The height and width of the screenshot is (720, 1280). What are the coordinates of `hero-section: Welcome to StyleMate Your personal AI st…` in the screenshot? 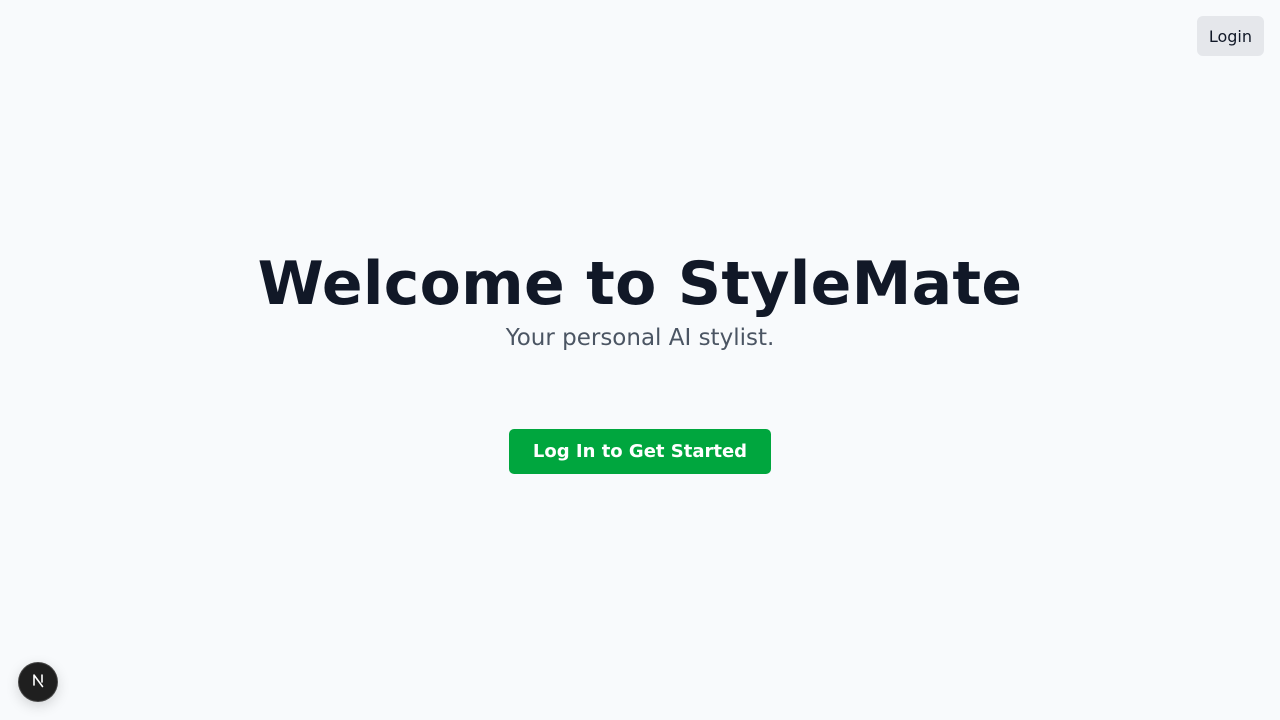 It's located at (640, 302).